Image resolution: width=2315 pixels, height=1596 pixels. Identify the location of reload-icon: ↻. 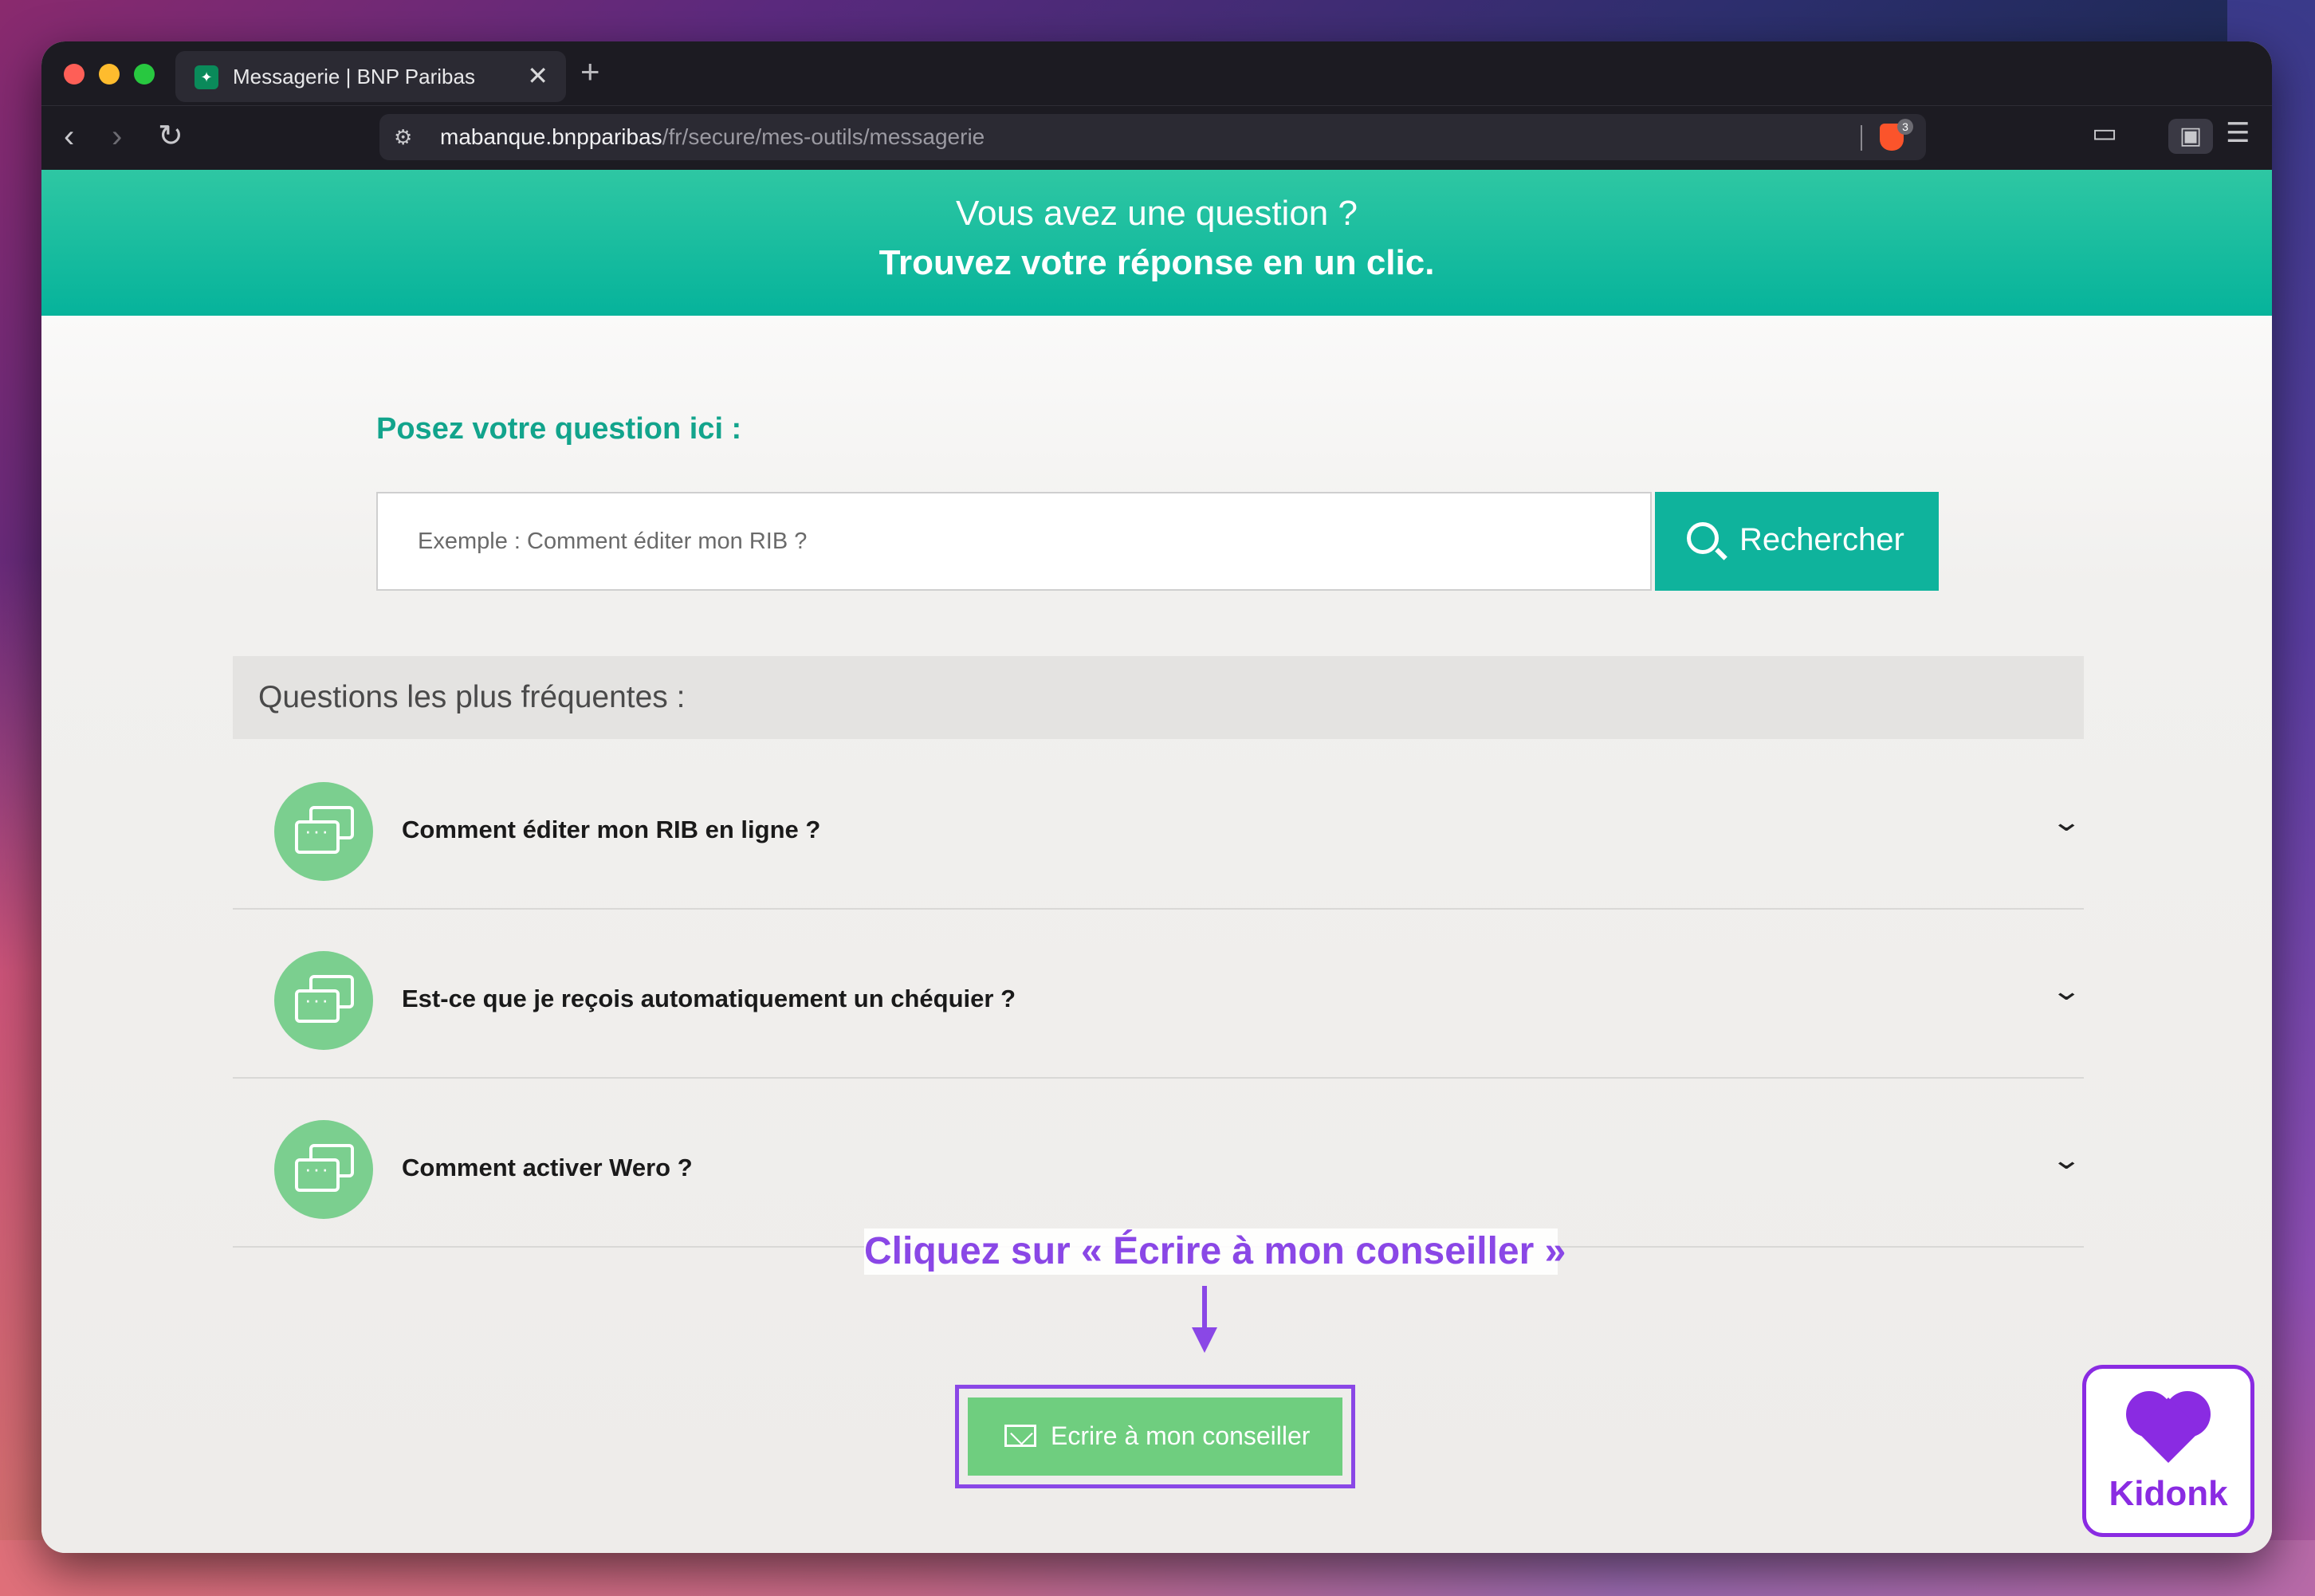
(170, 136).